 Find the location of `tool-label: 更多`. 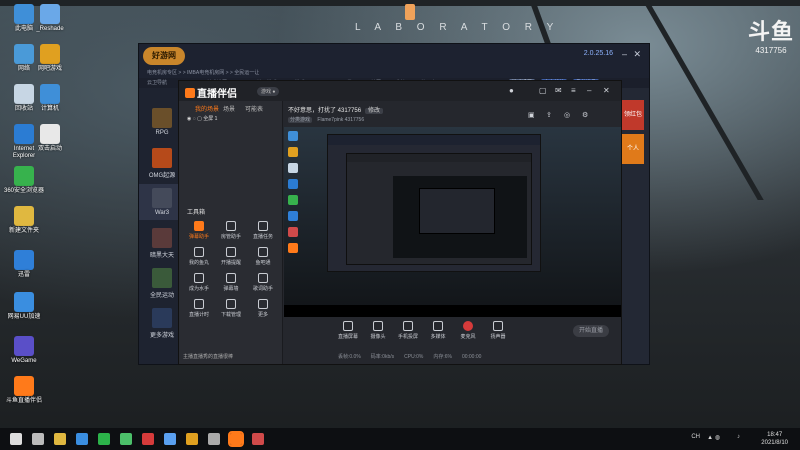

tool-label: 更多 is located at coordinates (262, 315).